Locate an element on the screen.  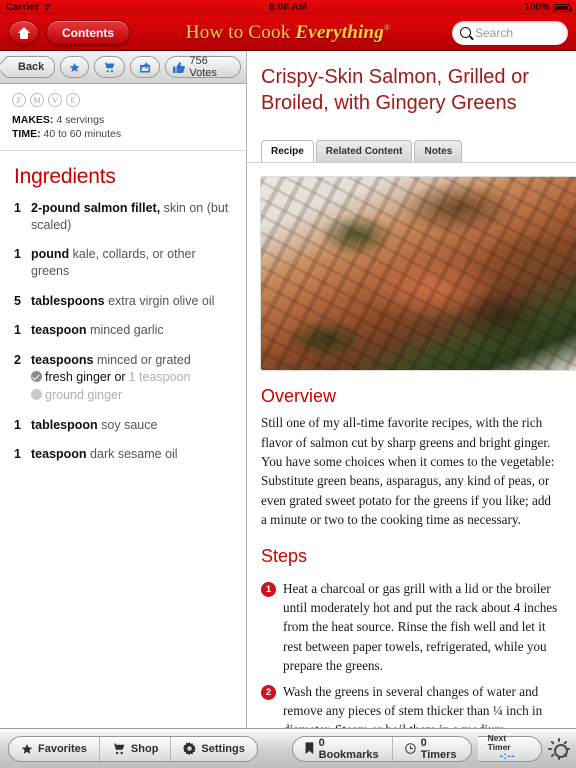
ingredient-text: teaspoon dark sesame oil is located at coordinates (102, 454).